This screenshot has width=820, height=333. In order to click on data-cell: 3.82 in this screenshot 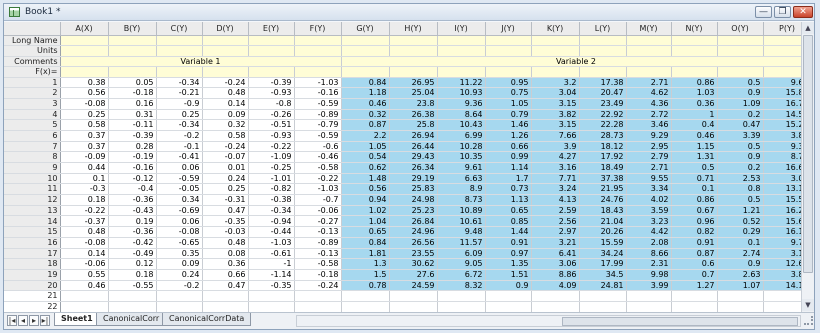, I will do `click(555, 115)`.